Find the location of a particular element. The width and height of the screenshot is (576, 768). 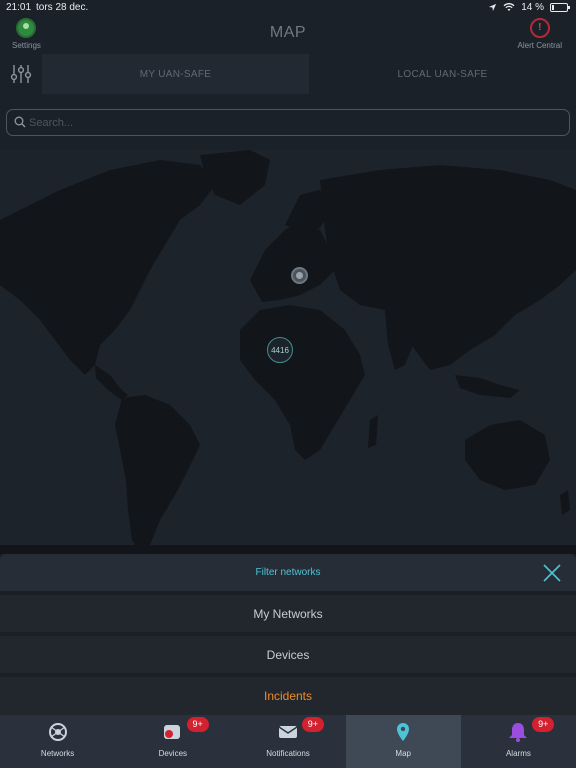

segment-local-uan-safe: LOCAL UAN-SAFE is located at coordinates (442, 74).